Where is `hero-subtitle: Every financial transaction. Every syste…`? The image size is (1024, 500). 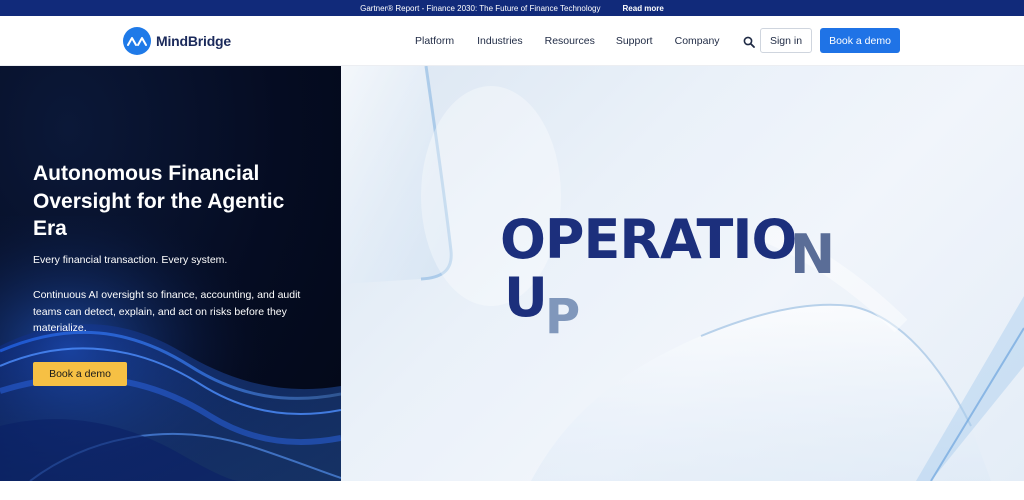
hero-subtitle: Every financial transaction. Every syste… is located at coordinates (130, 260).